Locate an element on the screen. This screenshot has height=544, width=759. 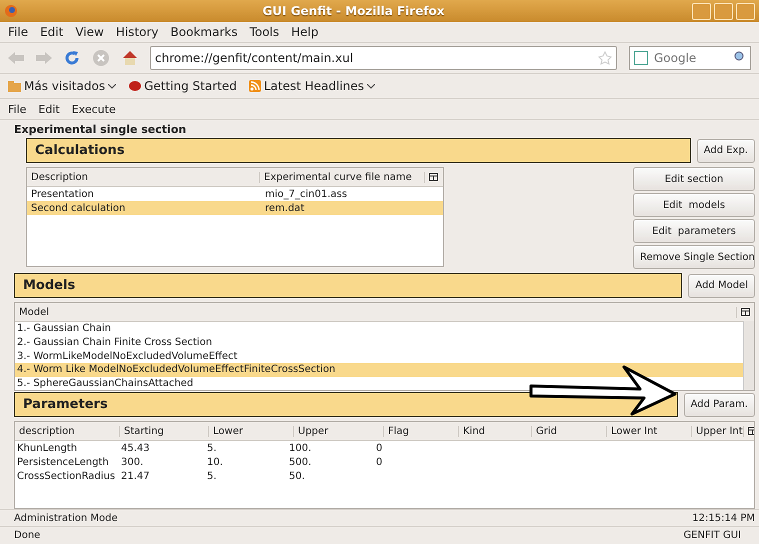
table-cell-text: mio_7_cin01.ass is located at coordinates (306, 194).